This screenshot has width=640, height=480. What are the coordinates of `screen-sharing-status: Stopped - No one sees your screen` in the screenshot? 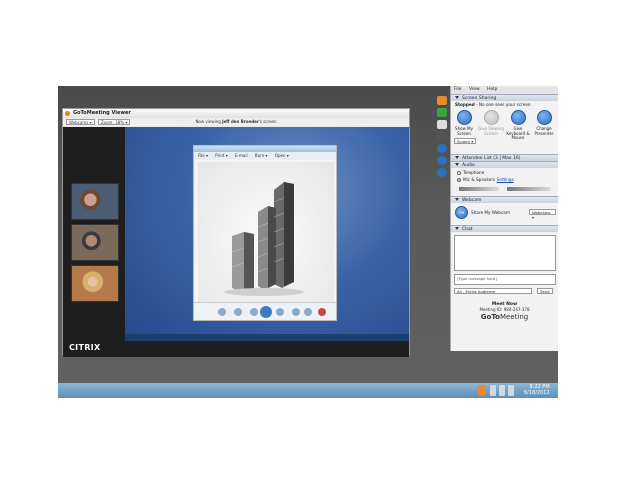 It's located at (493, 104).